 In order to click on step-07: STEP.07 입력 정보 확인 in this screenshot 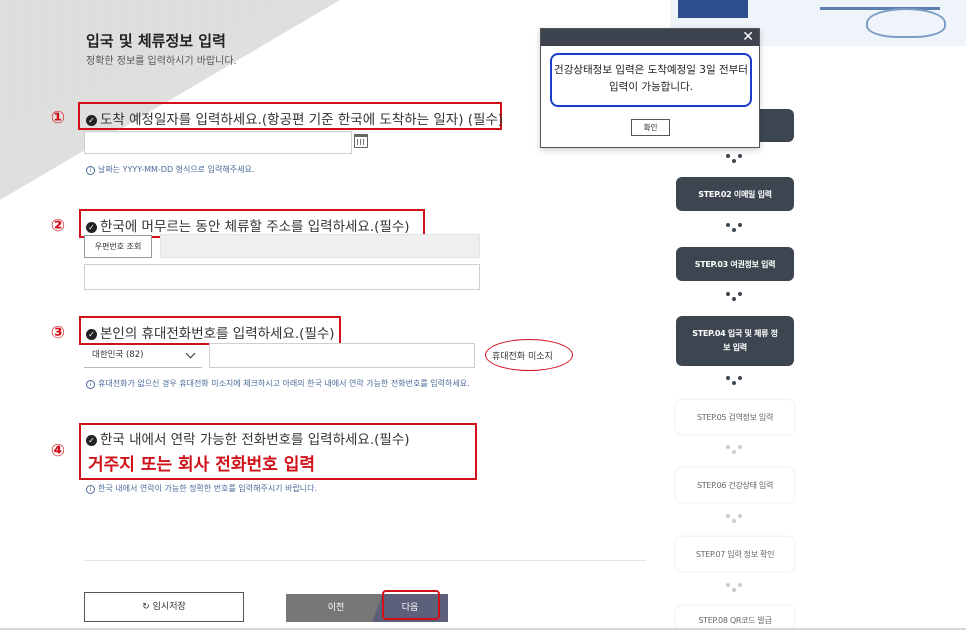, I will do `click(735, 554)`.